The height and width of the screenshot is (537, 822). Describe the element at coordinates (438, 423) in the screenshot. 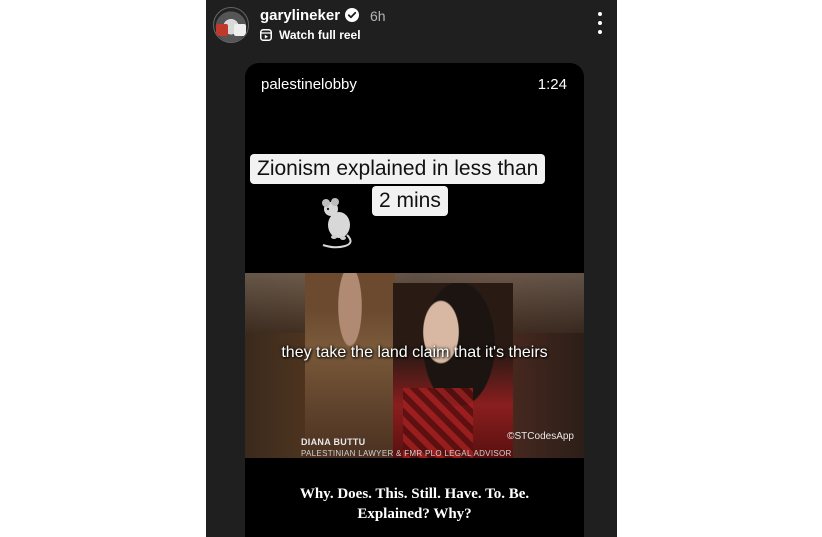

I see `speaker-scarf` at that location.